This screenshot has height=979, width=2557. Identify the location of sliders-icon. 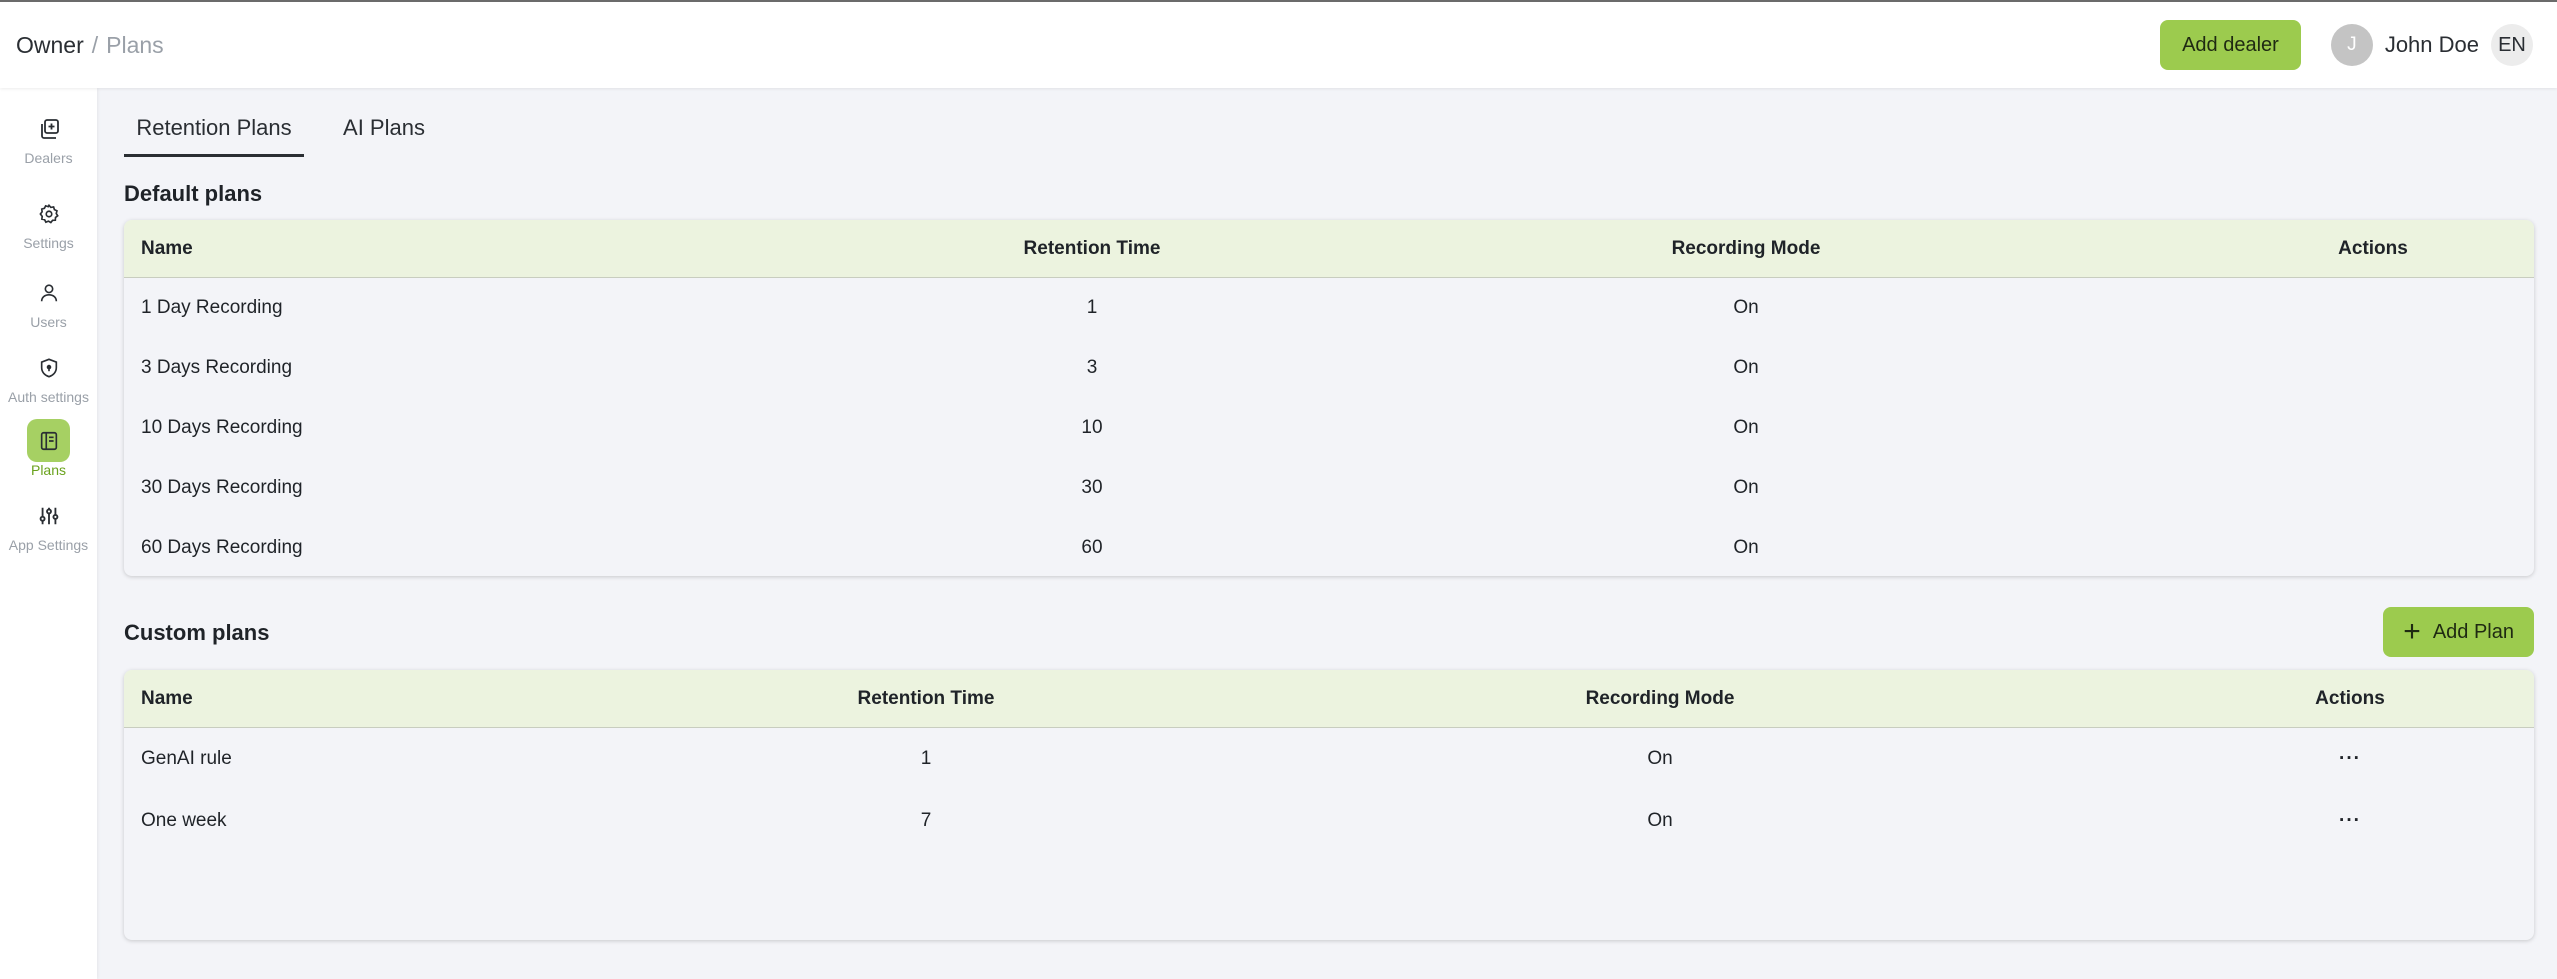
(48, 515).